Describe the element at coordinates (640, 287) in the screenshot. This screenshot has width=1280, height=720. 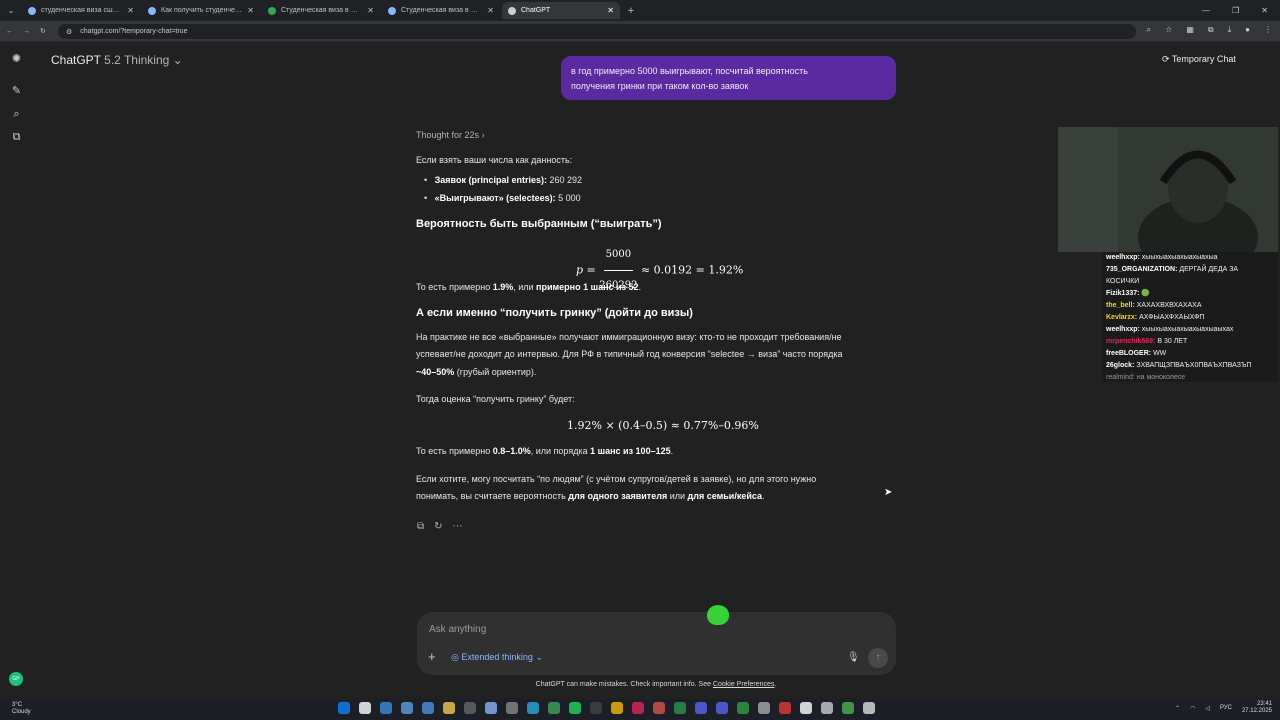
I see `text-run: .` at that location.